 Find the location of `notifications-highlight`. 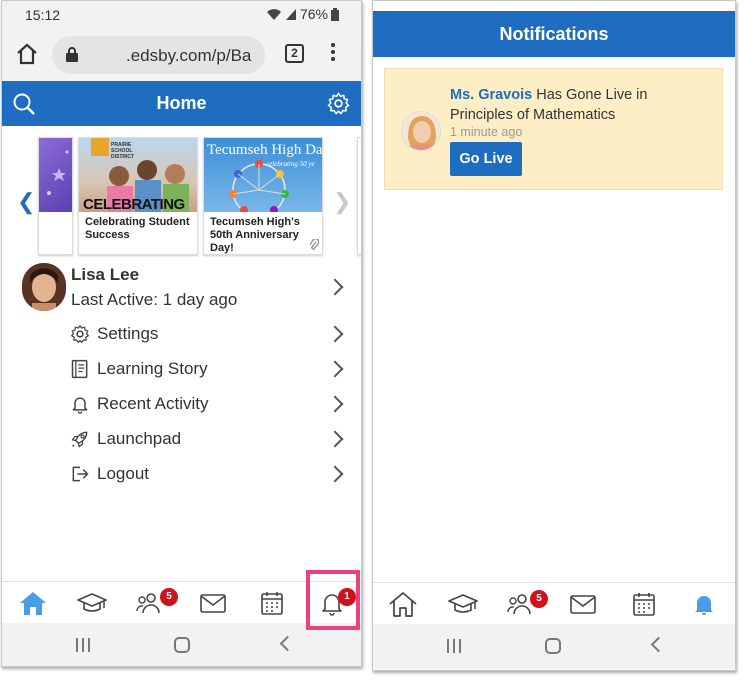

notifications-highlight is located at coordinates (333, 600).